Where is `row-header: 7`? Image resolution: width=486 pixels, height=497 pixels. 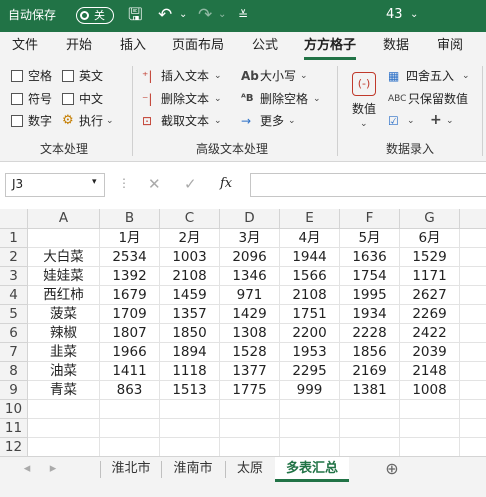 row-header: 7 is located at coordinates (14, 352).